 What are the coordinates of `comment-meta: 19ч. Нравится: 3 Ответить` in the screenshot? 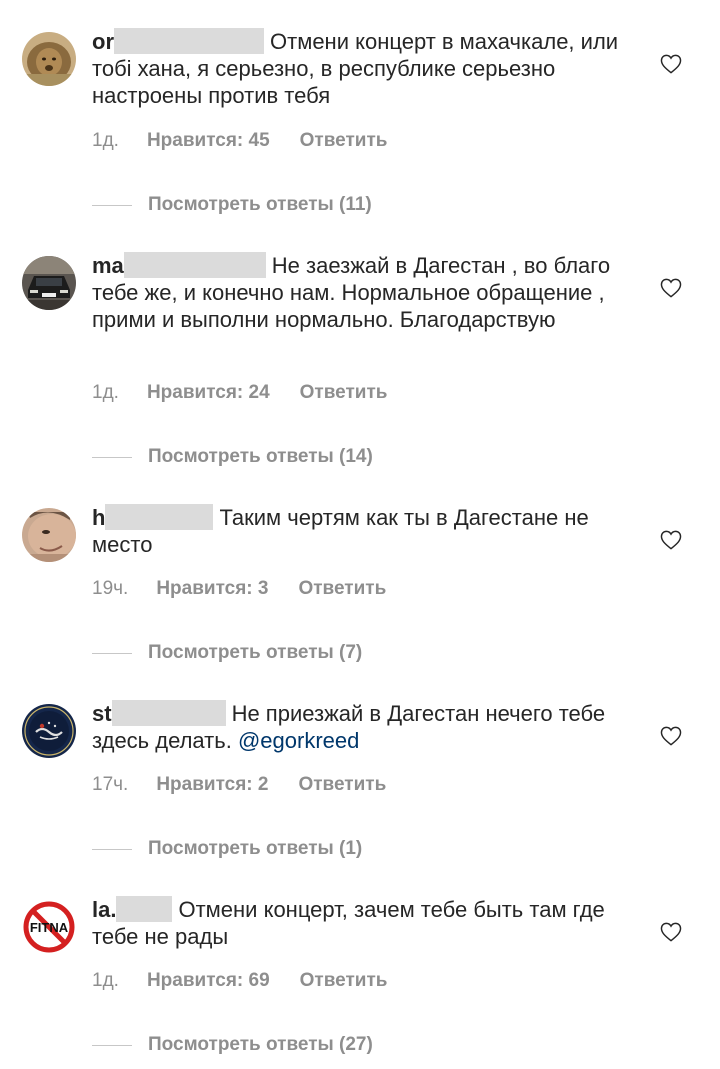 It's located at (239, 589).